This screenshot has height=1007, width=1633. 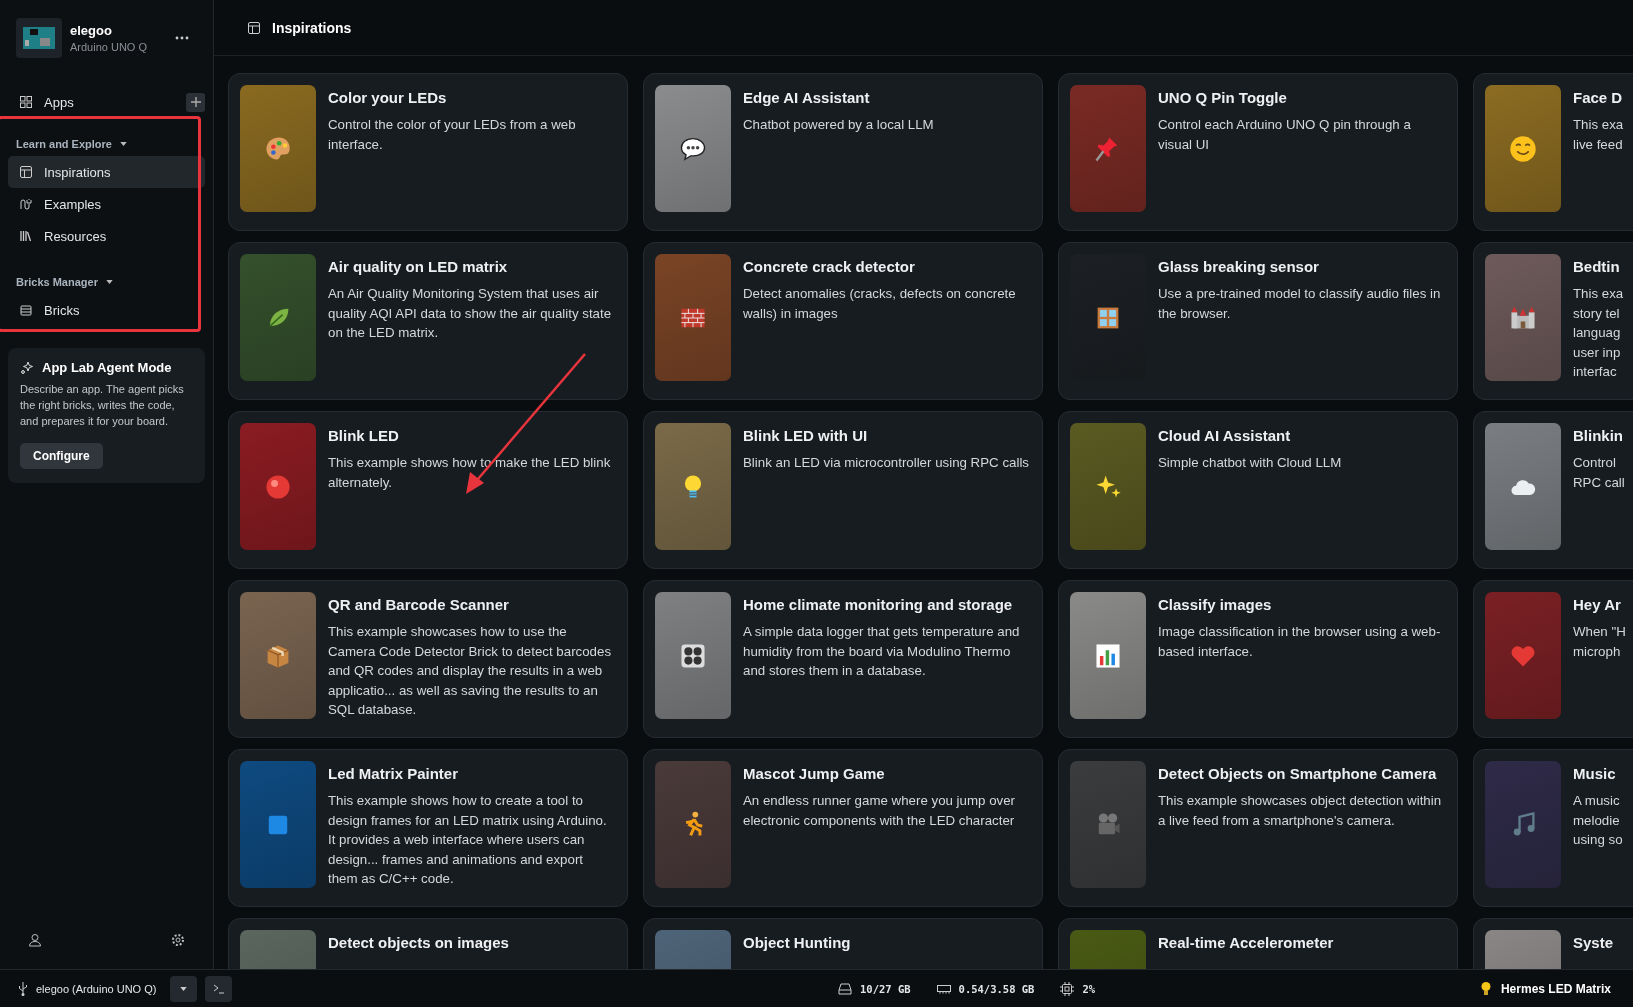 I want to click on terminal-button, so click(x=219, y=989).